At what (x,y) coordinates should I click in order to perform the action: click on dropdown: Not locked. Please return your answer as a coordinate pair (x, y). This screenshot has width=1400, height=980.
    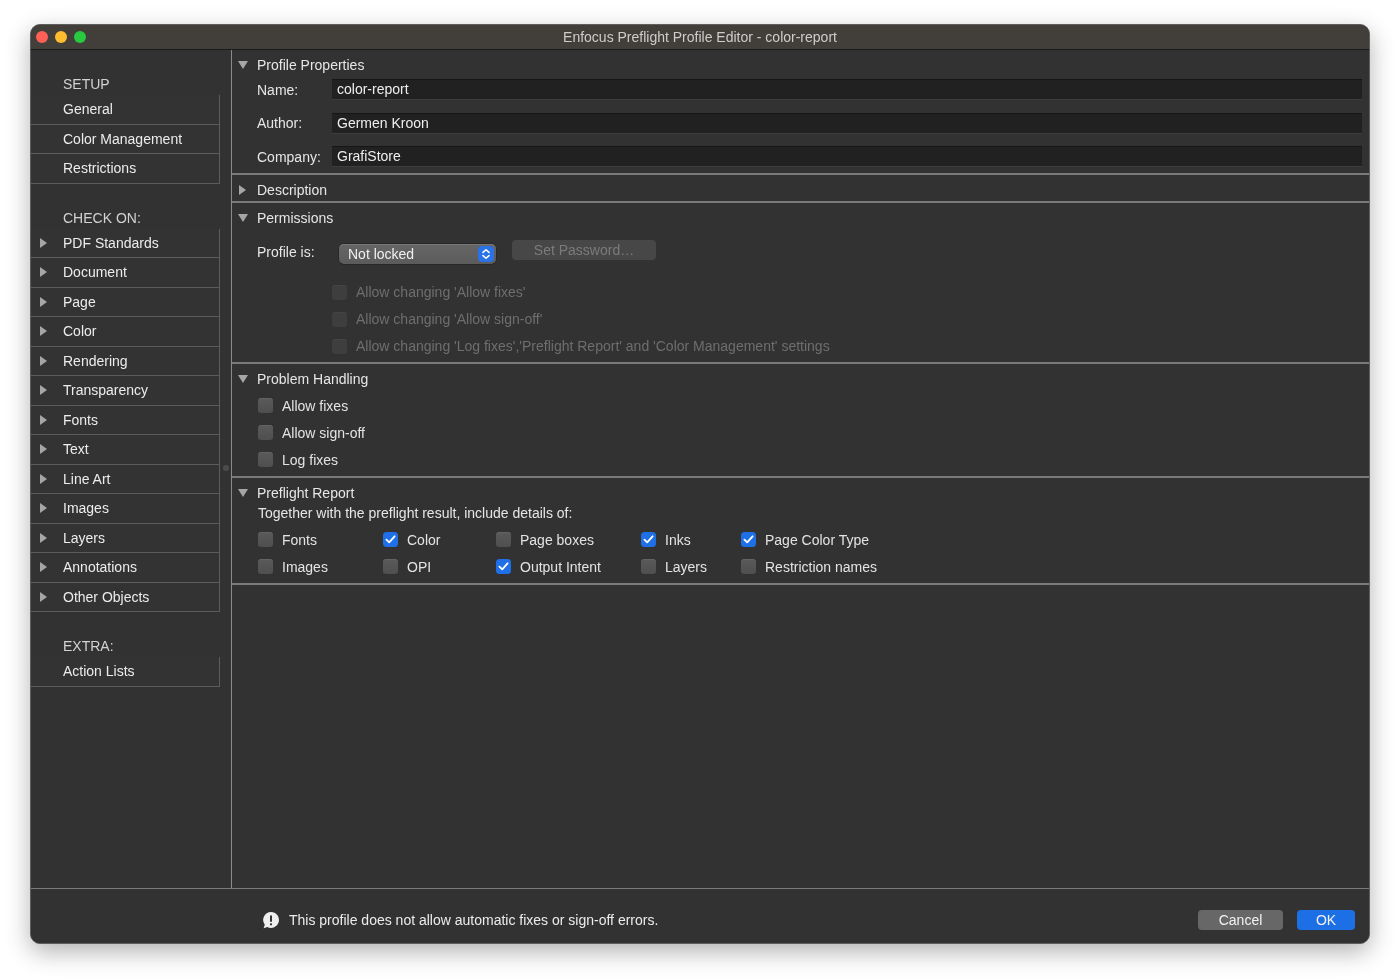
    Looking at the image, I should click on (417, 254).